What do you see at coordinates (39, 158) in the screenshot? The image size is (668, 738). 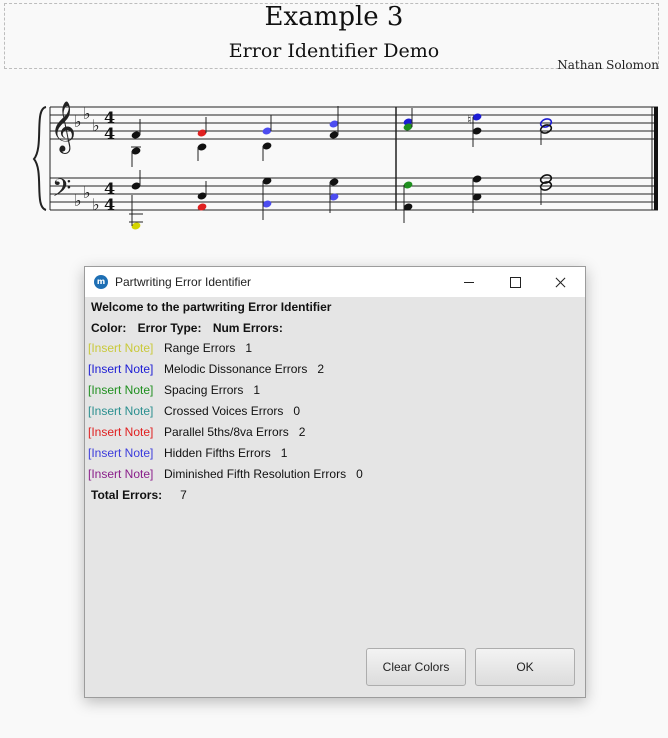 I see `grand-staff-brace` at bounding box center [39, 158].